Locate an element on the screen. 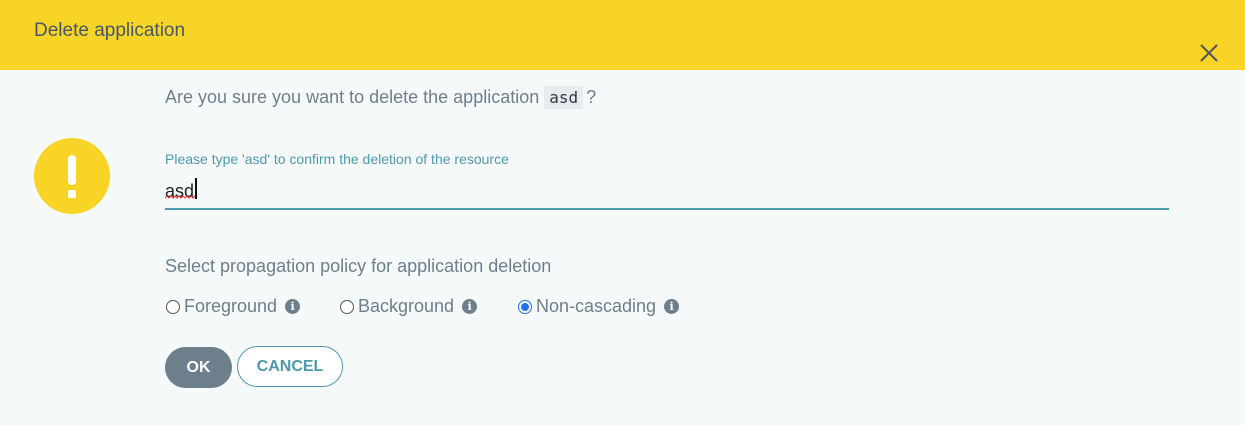  radio-background: Background i is located at coordinates (409, 306).